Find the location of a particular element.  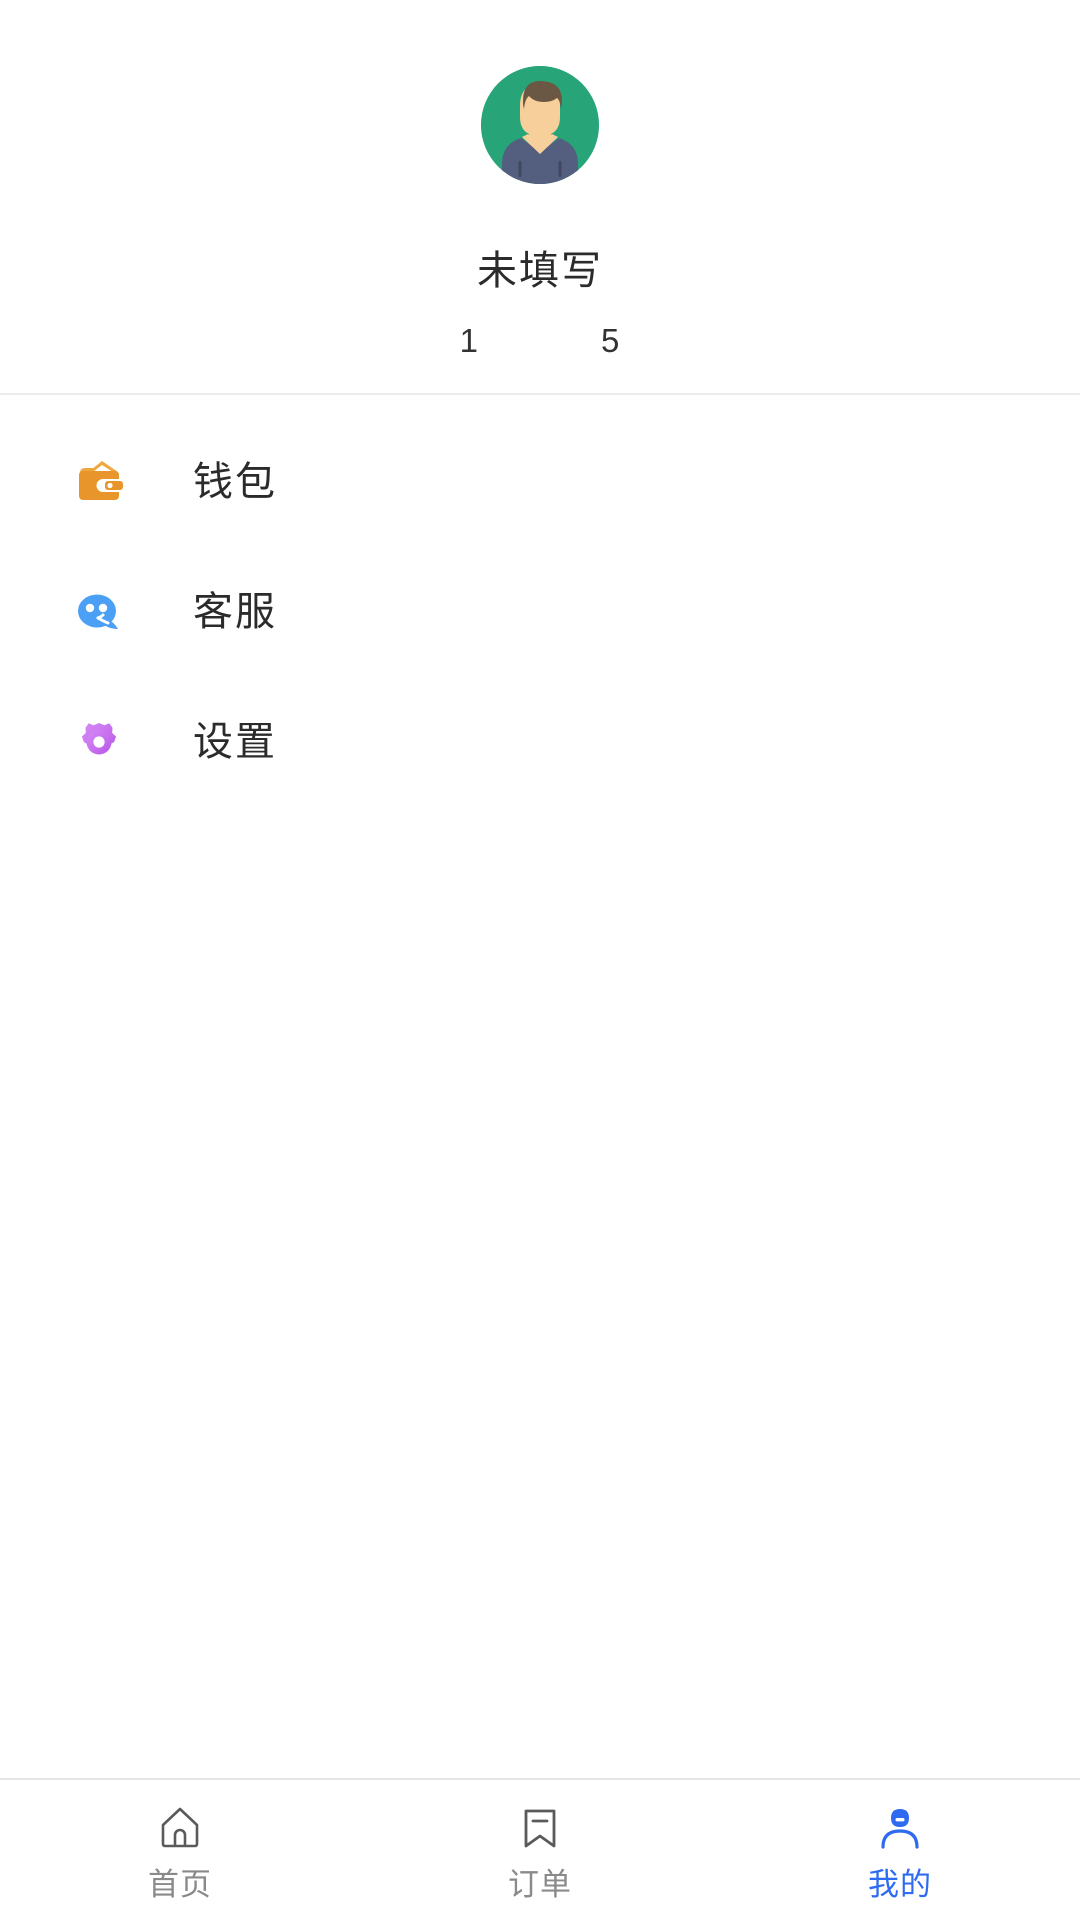

tab-home: 首页 is located at coordinates (180, 1850).